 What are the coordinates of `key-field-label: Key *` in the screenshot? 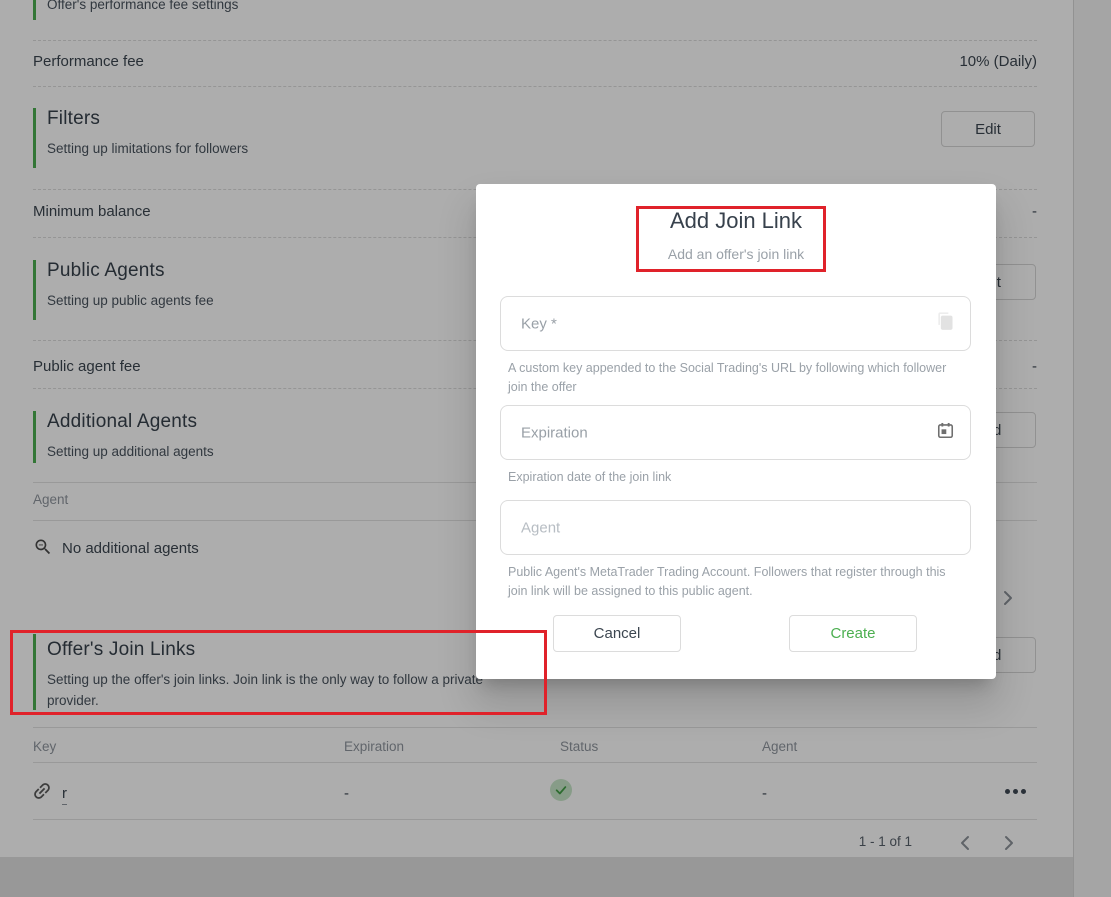 It's located at (539, 323).